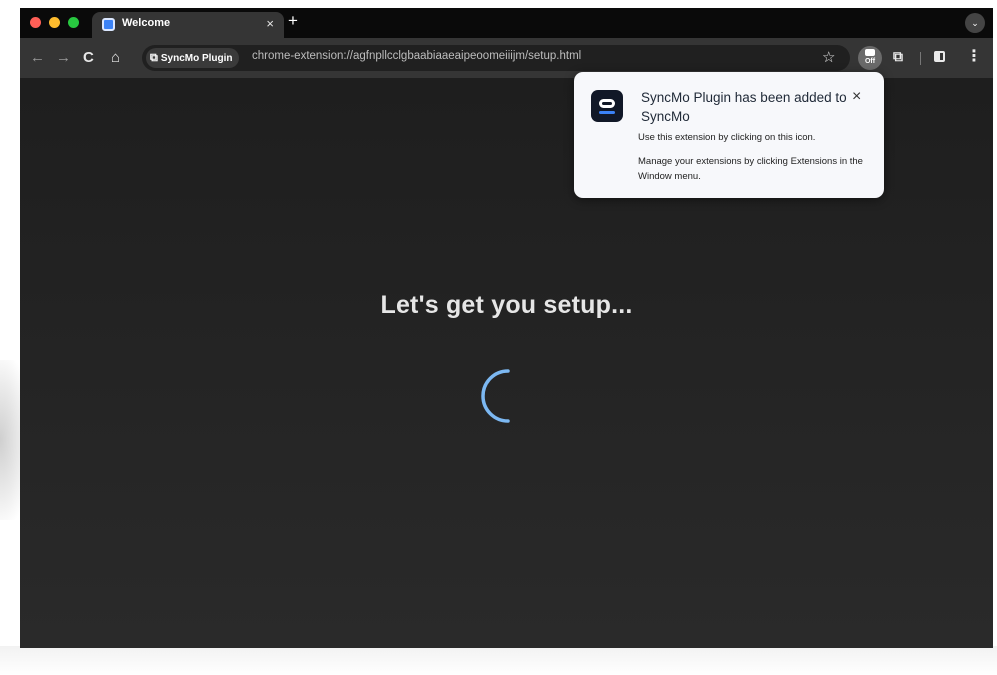 The image size is (997, 675). Describe the element at coordinates (974, 56) in the screenshot. I see `browser-menu-icon: ⋮` at that location.